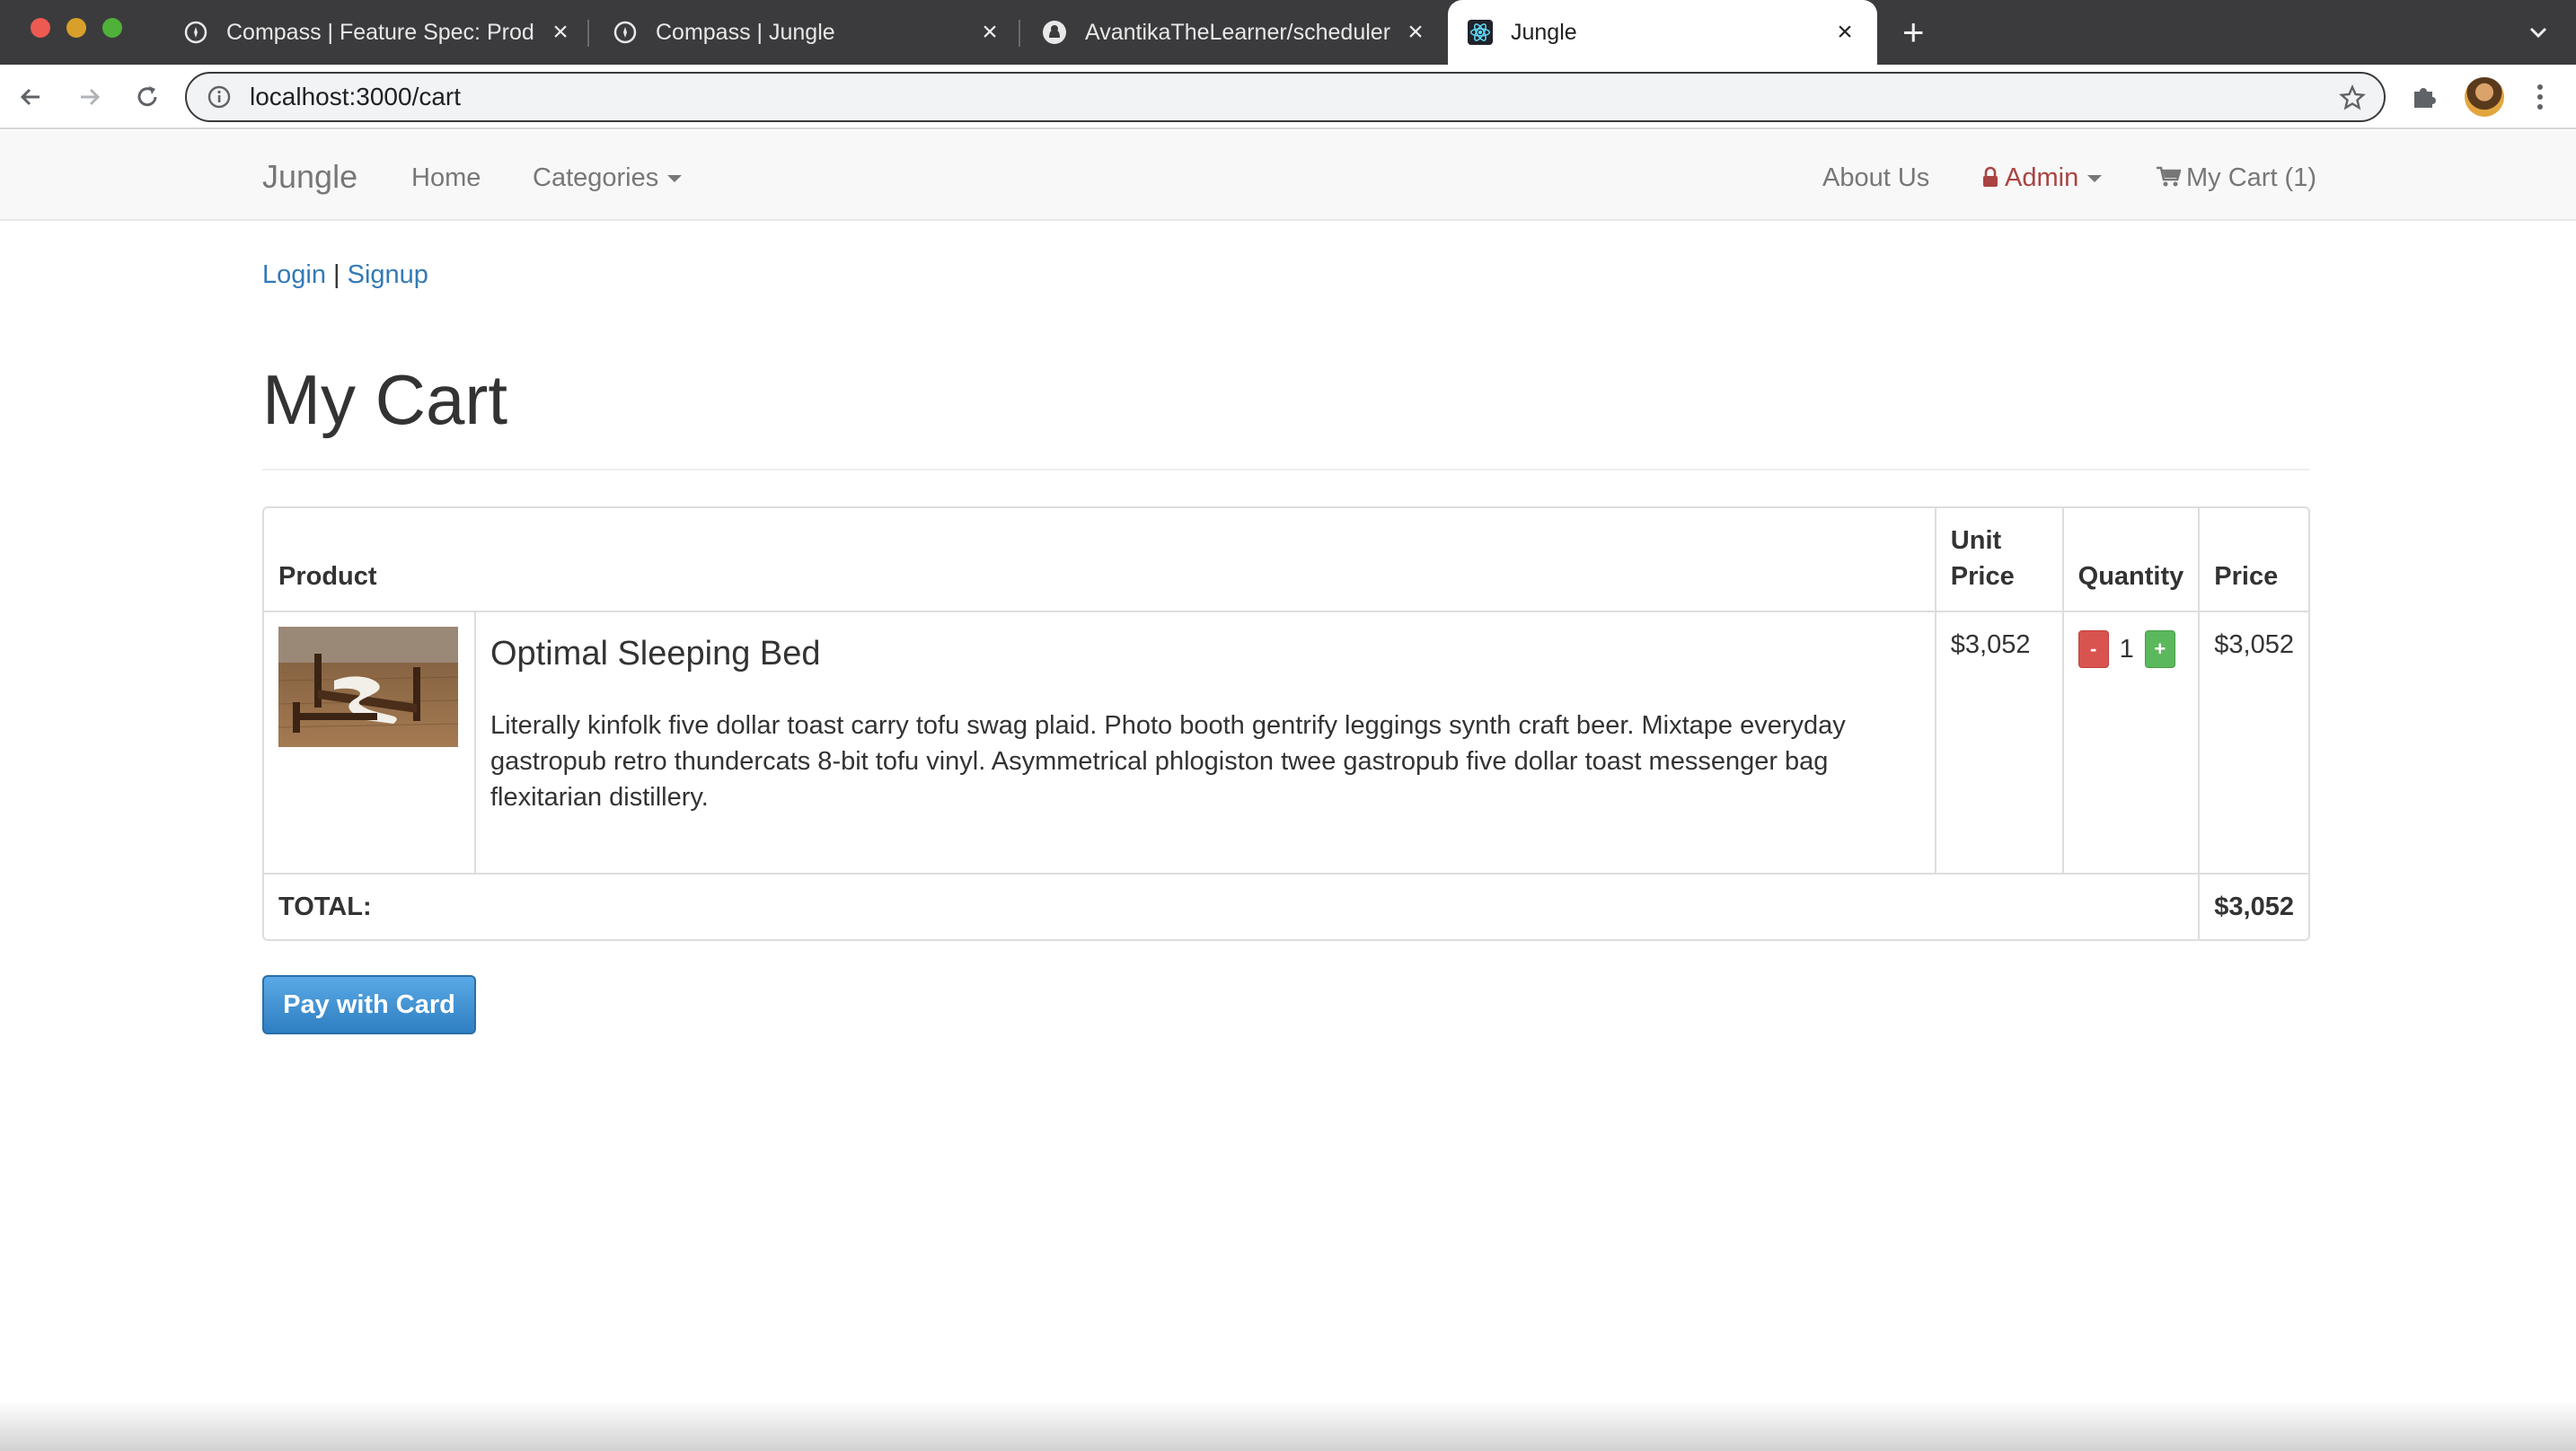 This screenshot has height=1451, width=2576. I want to click on header-quantity: Quantity, so click(2130, 559).